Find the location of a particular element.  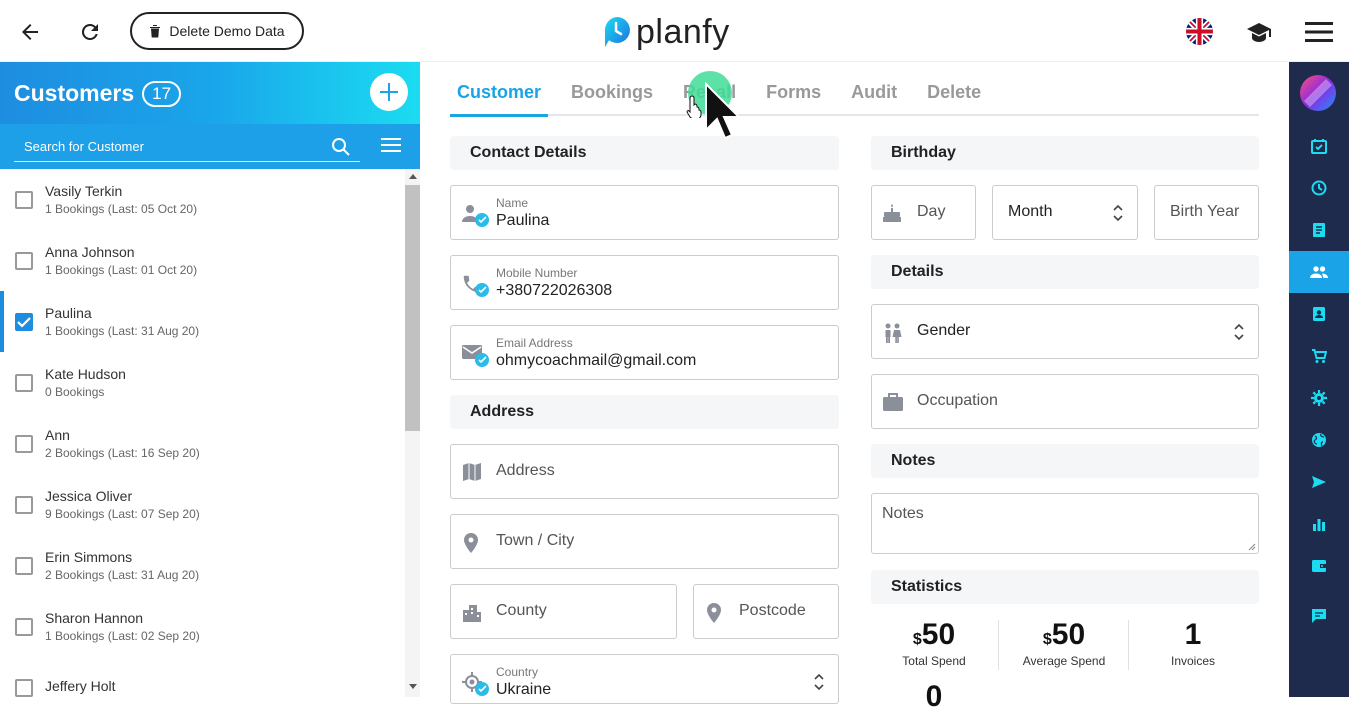

bar-chart-icon is located at coordinates (1319, 525).